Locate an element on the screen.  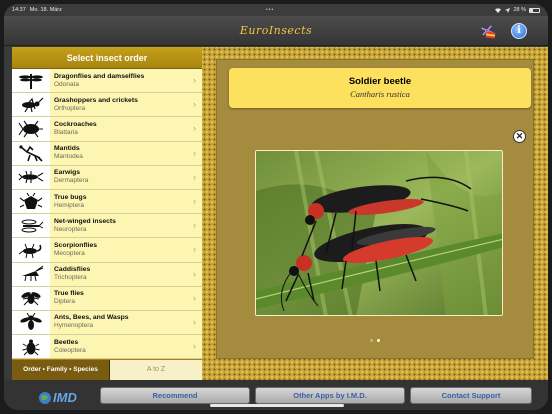
list-item: Net-winged insects Neuroptera › is located at coordinates (107, 226).